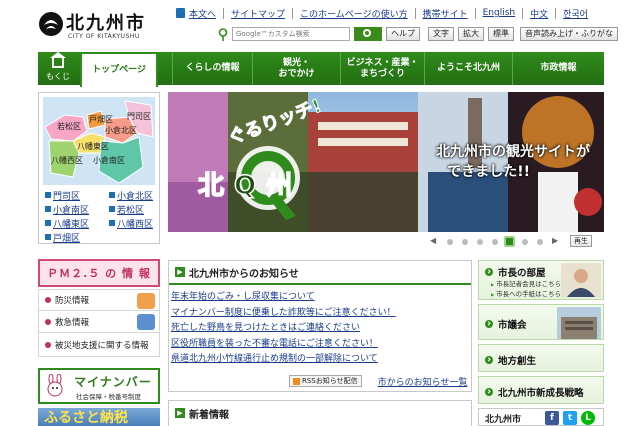 The image size is (640, 426). Describe the element at coordinates (468, 68) in the screenshot. I see `tab-welcome: ようこそ北九州` at that location.